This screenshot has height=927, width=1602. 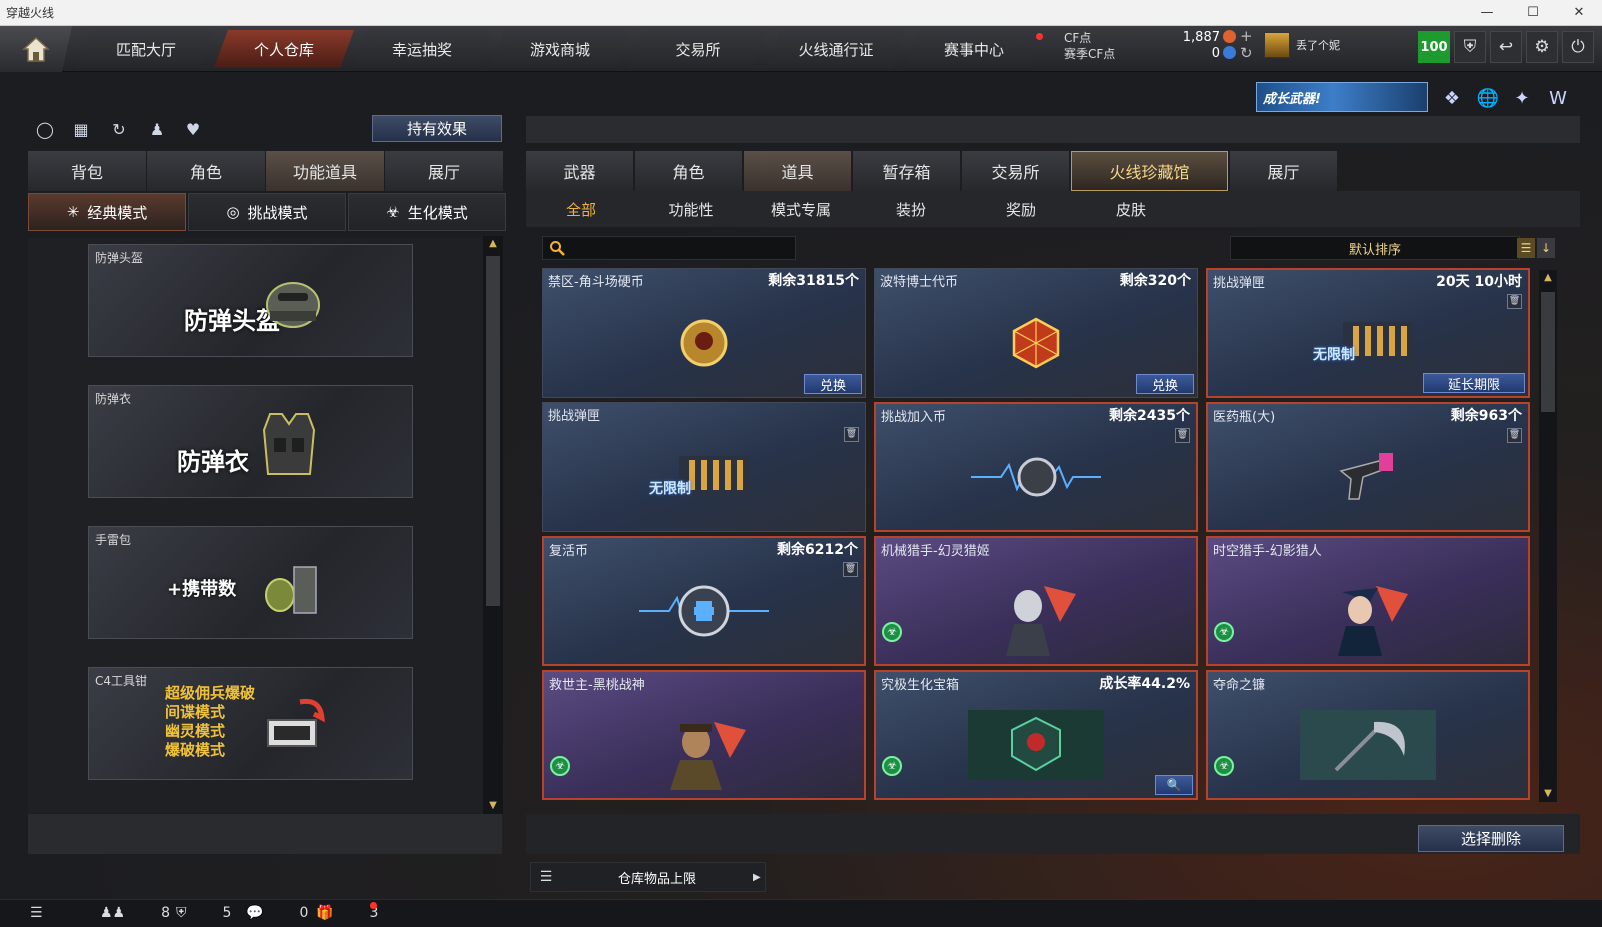 What do you see at coordinates (676, 248) in the screenshot?
I see `search-input` at bounding box center [676, 248].